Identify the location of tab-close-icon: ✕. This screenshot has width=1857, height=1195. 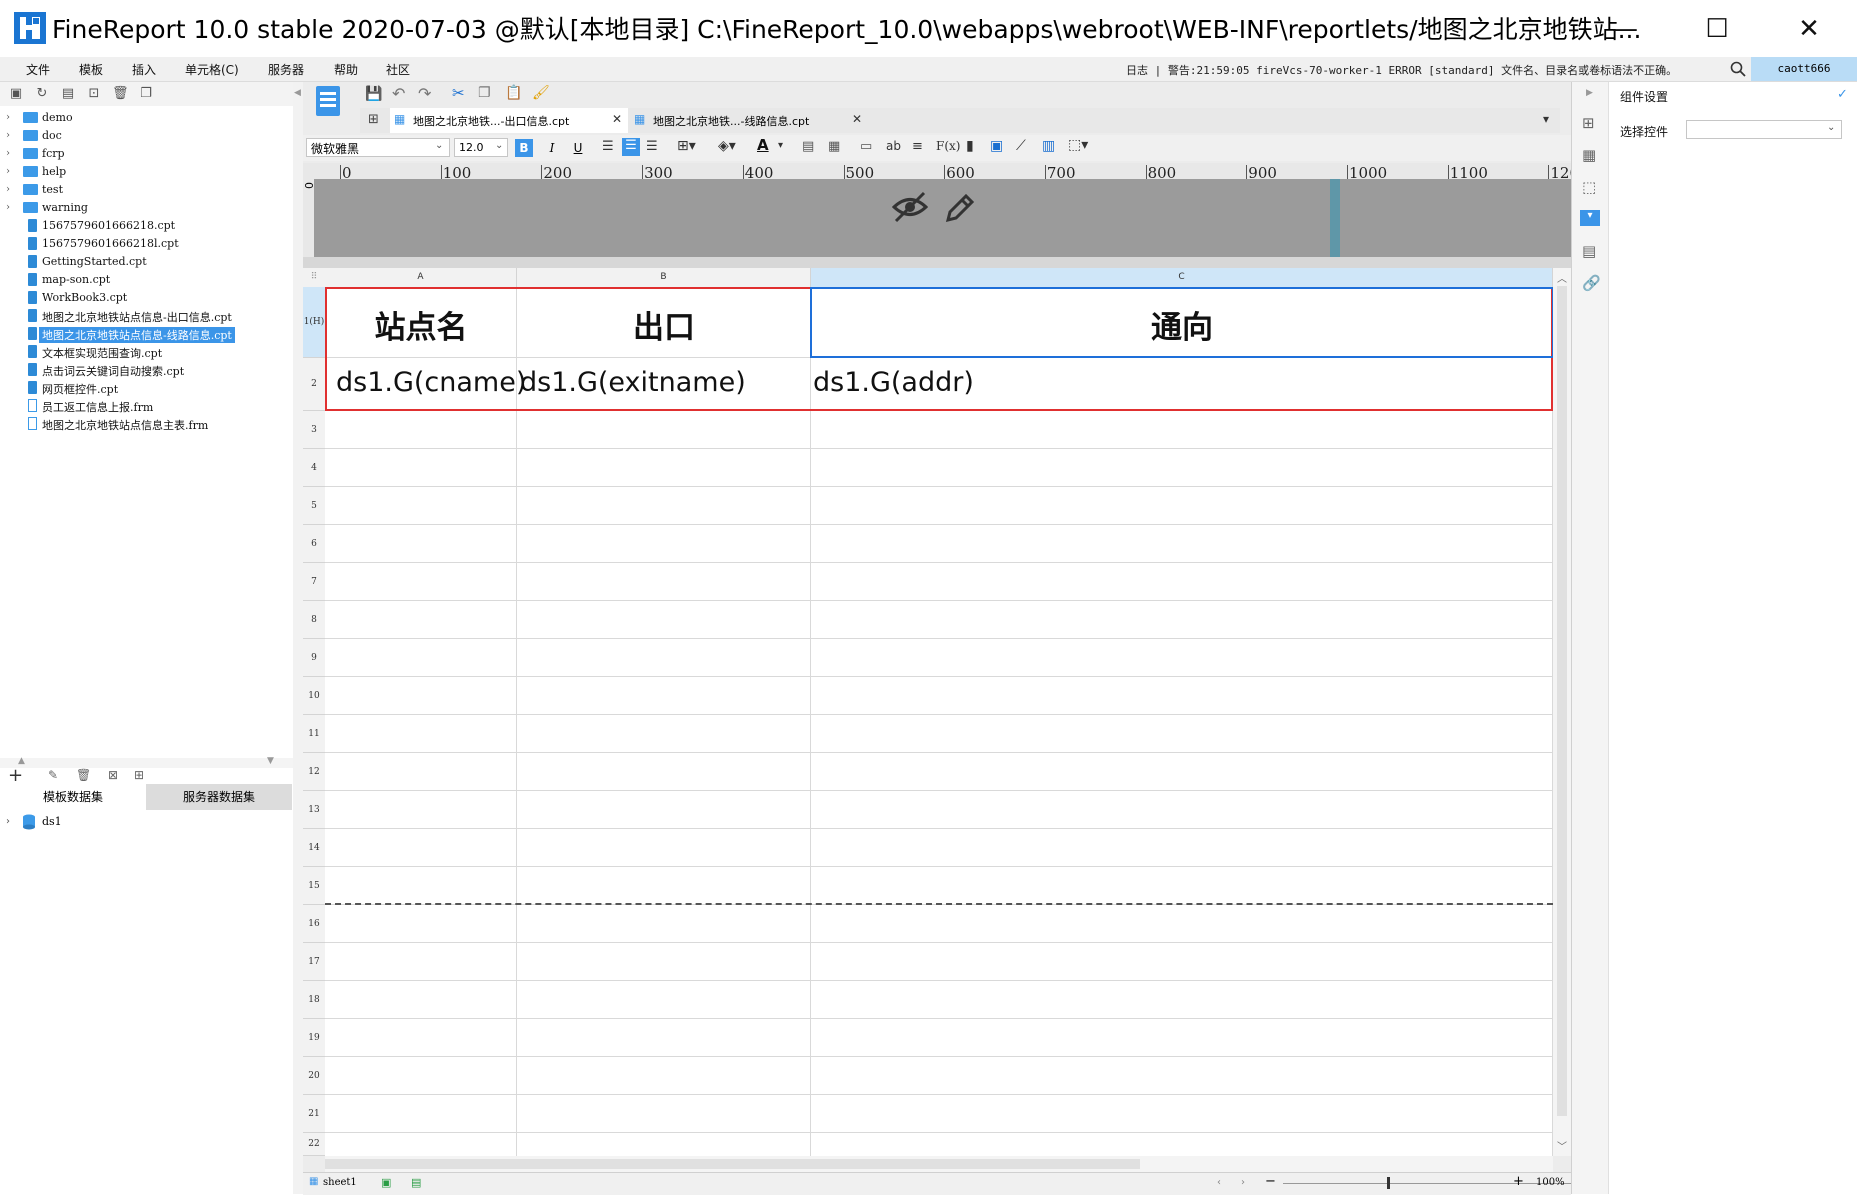
(617, 119).